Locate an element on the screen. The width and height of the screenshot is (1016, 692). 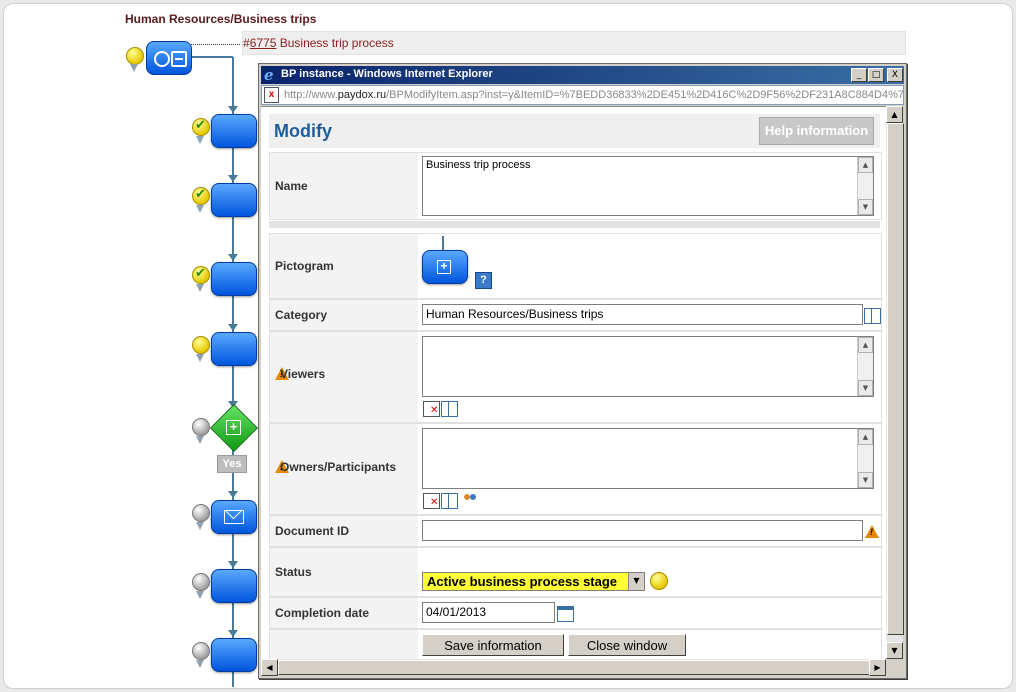
docid-label-cell: Document ID is located at coordinates (345, 531).